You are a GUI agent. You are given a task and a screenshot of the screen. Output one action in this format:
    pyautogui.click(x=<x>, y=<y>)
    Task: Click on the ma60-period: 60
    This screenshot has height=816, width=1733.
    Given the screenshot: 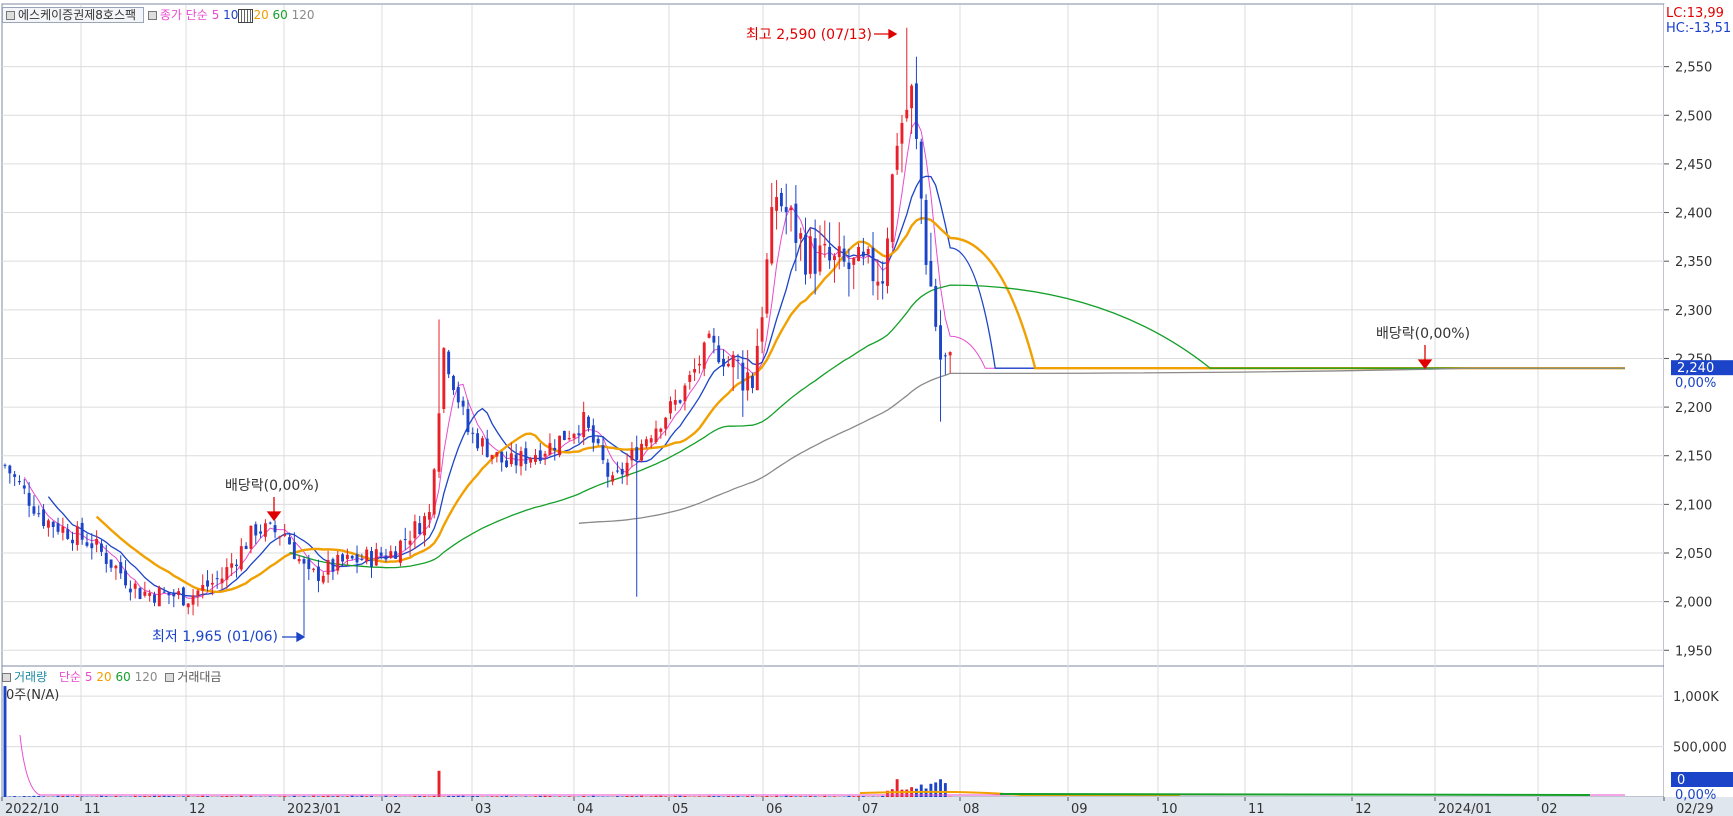 What is the action you would take?
    pyautogui.click(x=280, y=15)
    